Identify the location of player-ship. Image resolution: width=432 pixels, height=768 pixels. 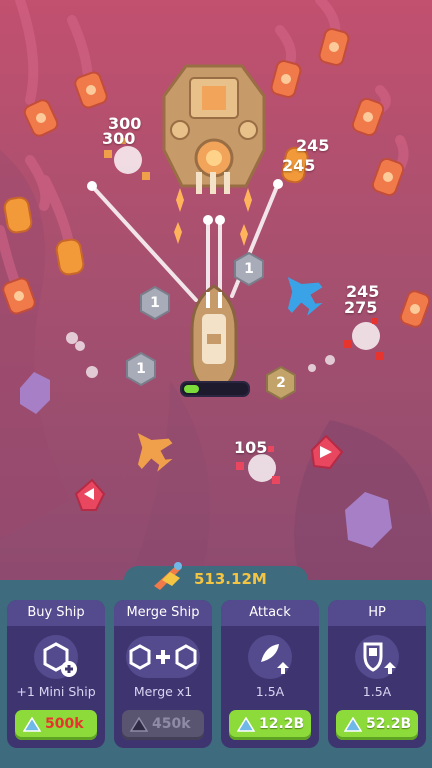
(214, 339).